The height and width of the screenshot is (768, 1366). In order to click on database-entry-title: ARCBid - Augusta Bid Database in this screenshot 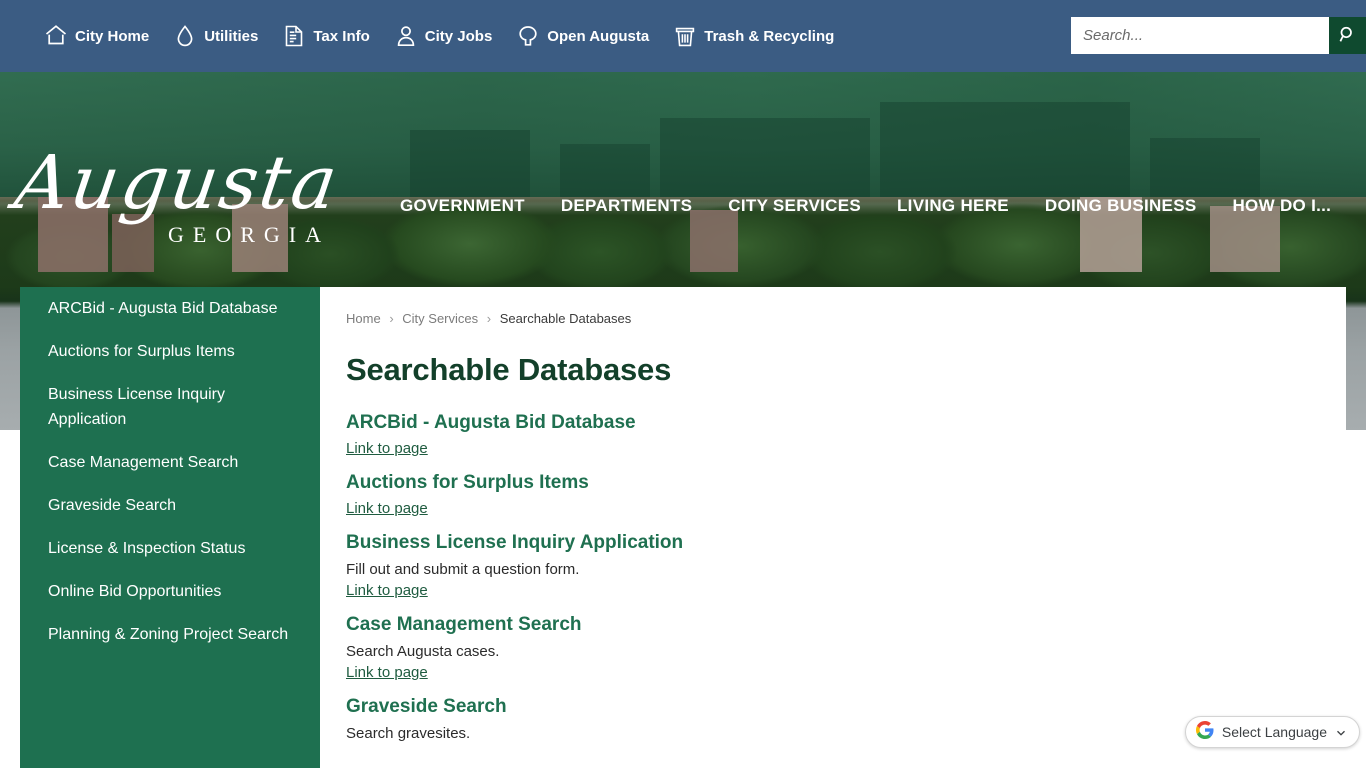, I will do `click(832, 423)`.